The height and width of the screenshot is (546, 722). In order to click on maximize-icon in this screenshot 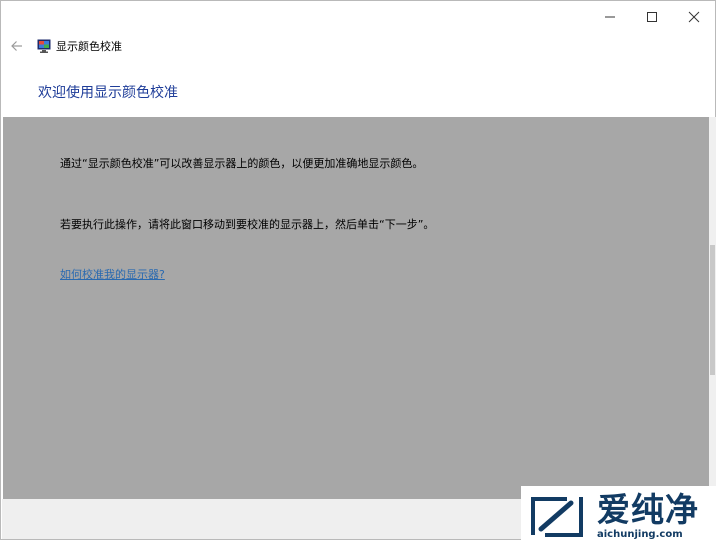, I will do `click(652, 17)`.